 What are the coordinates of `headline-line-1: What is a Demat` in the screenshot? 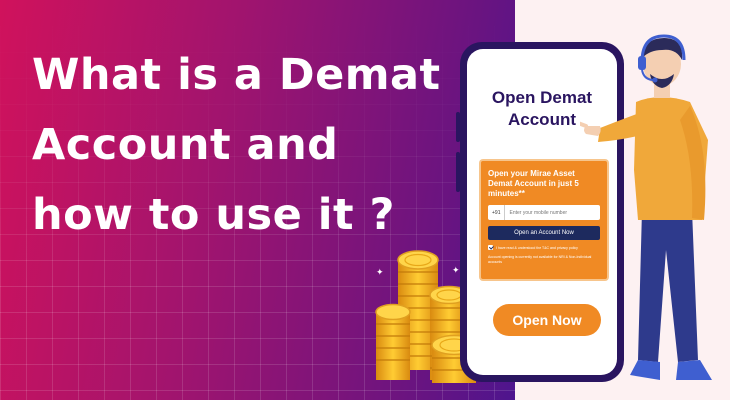 It's located at (236, 75).